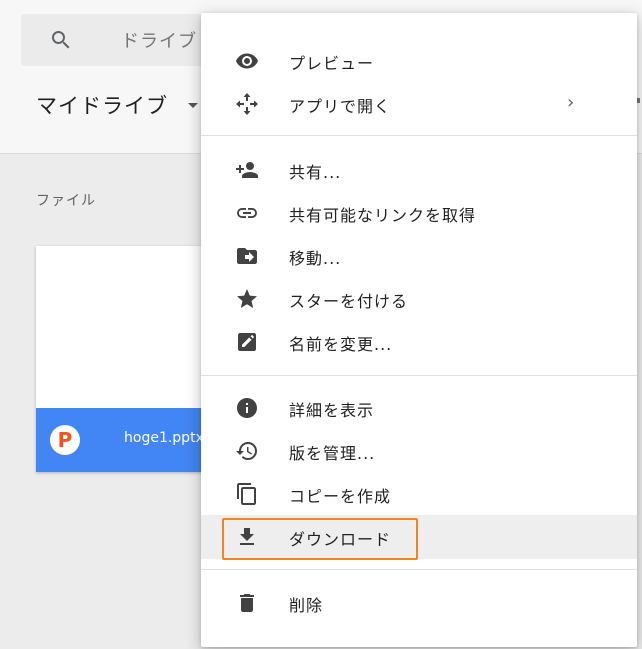 The image size is (642, 649). What do you see at coordinates (419, 408) in the screenshot?
I see `menu-item-details: 詳細を表示` at bounding box center [419, 408].